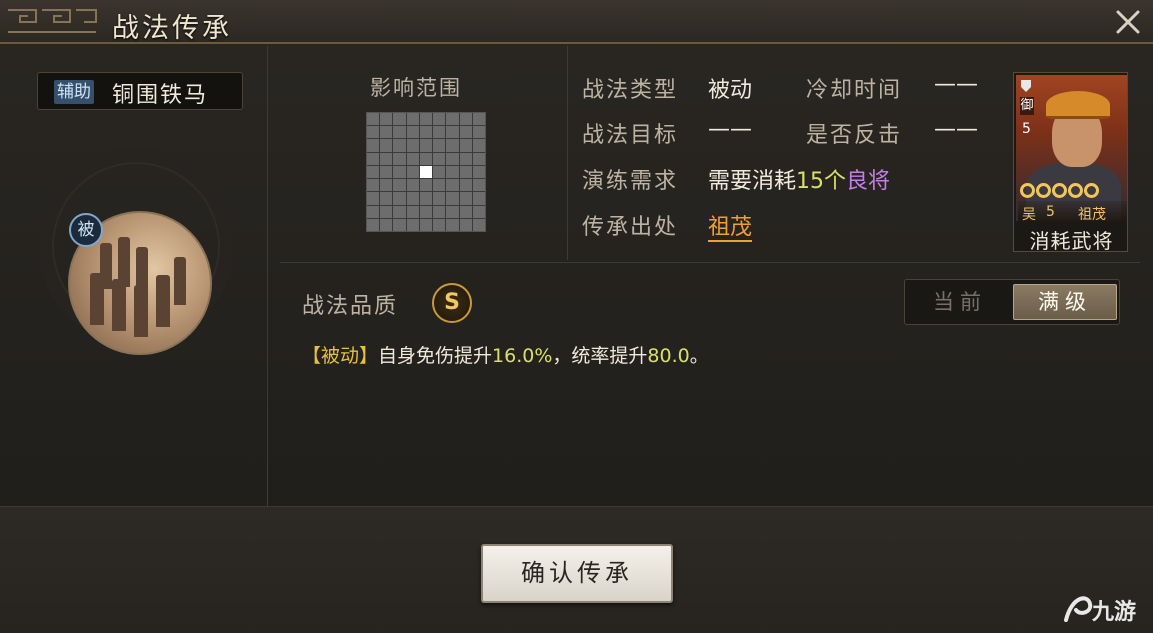  Describe the element at coordinates (868, 181) in the screenshot. I see `train-quality: 良将` at that location.